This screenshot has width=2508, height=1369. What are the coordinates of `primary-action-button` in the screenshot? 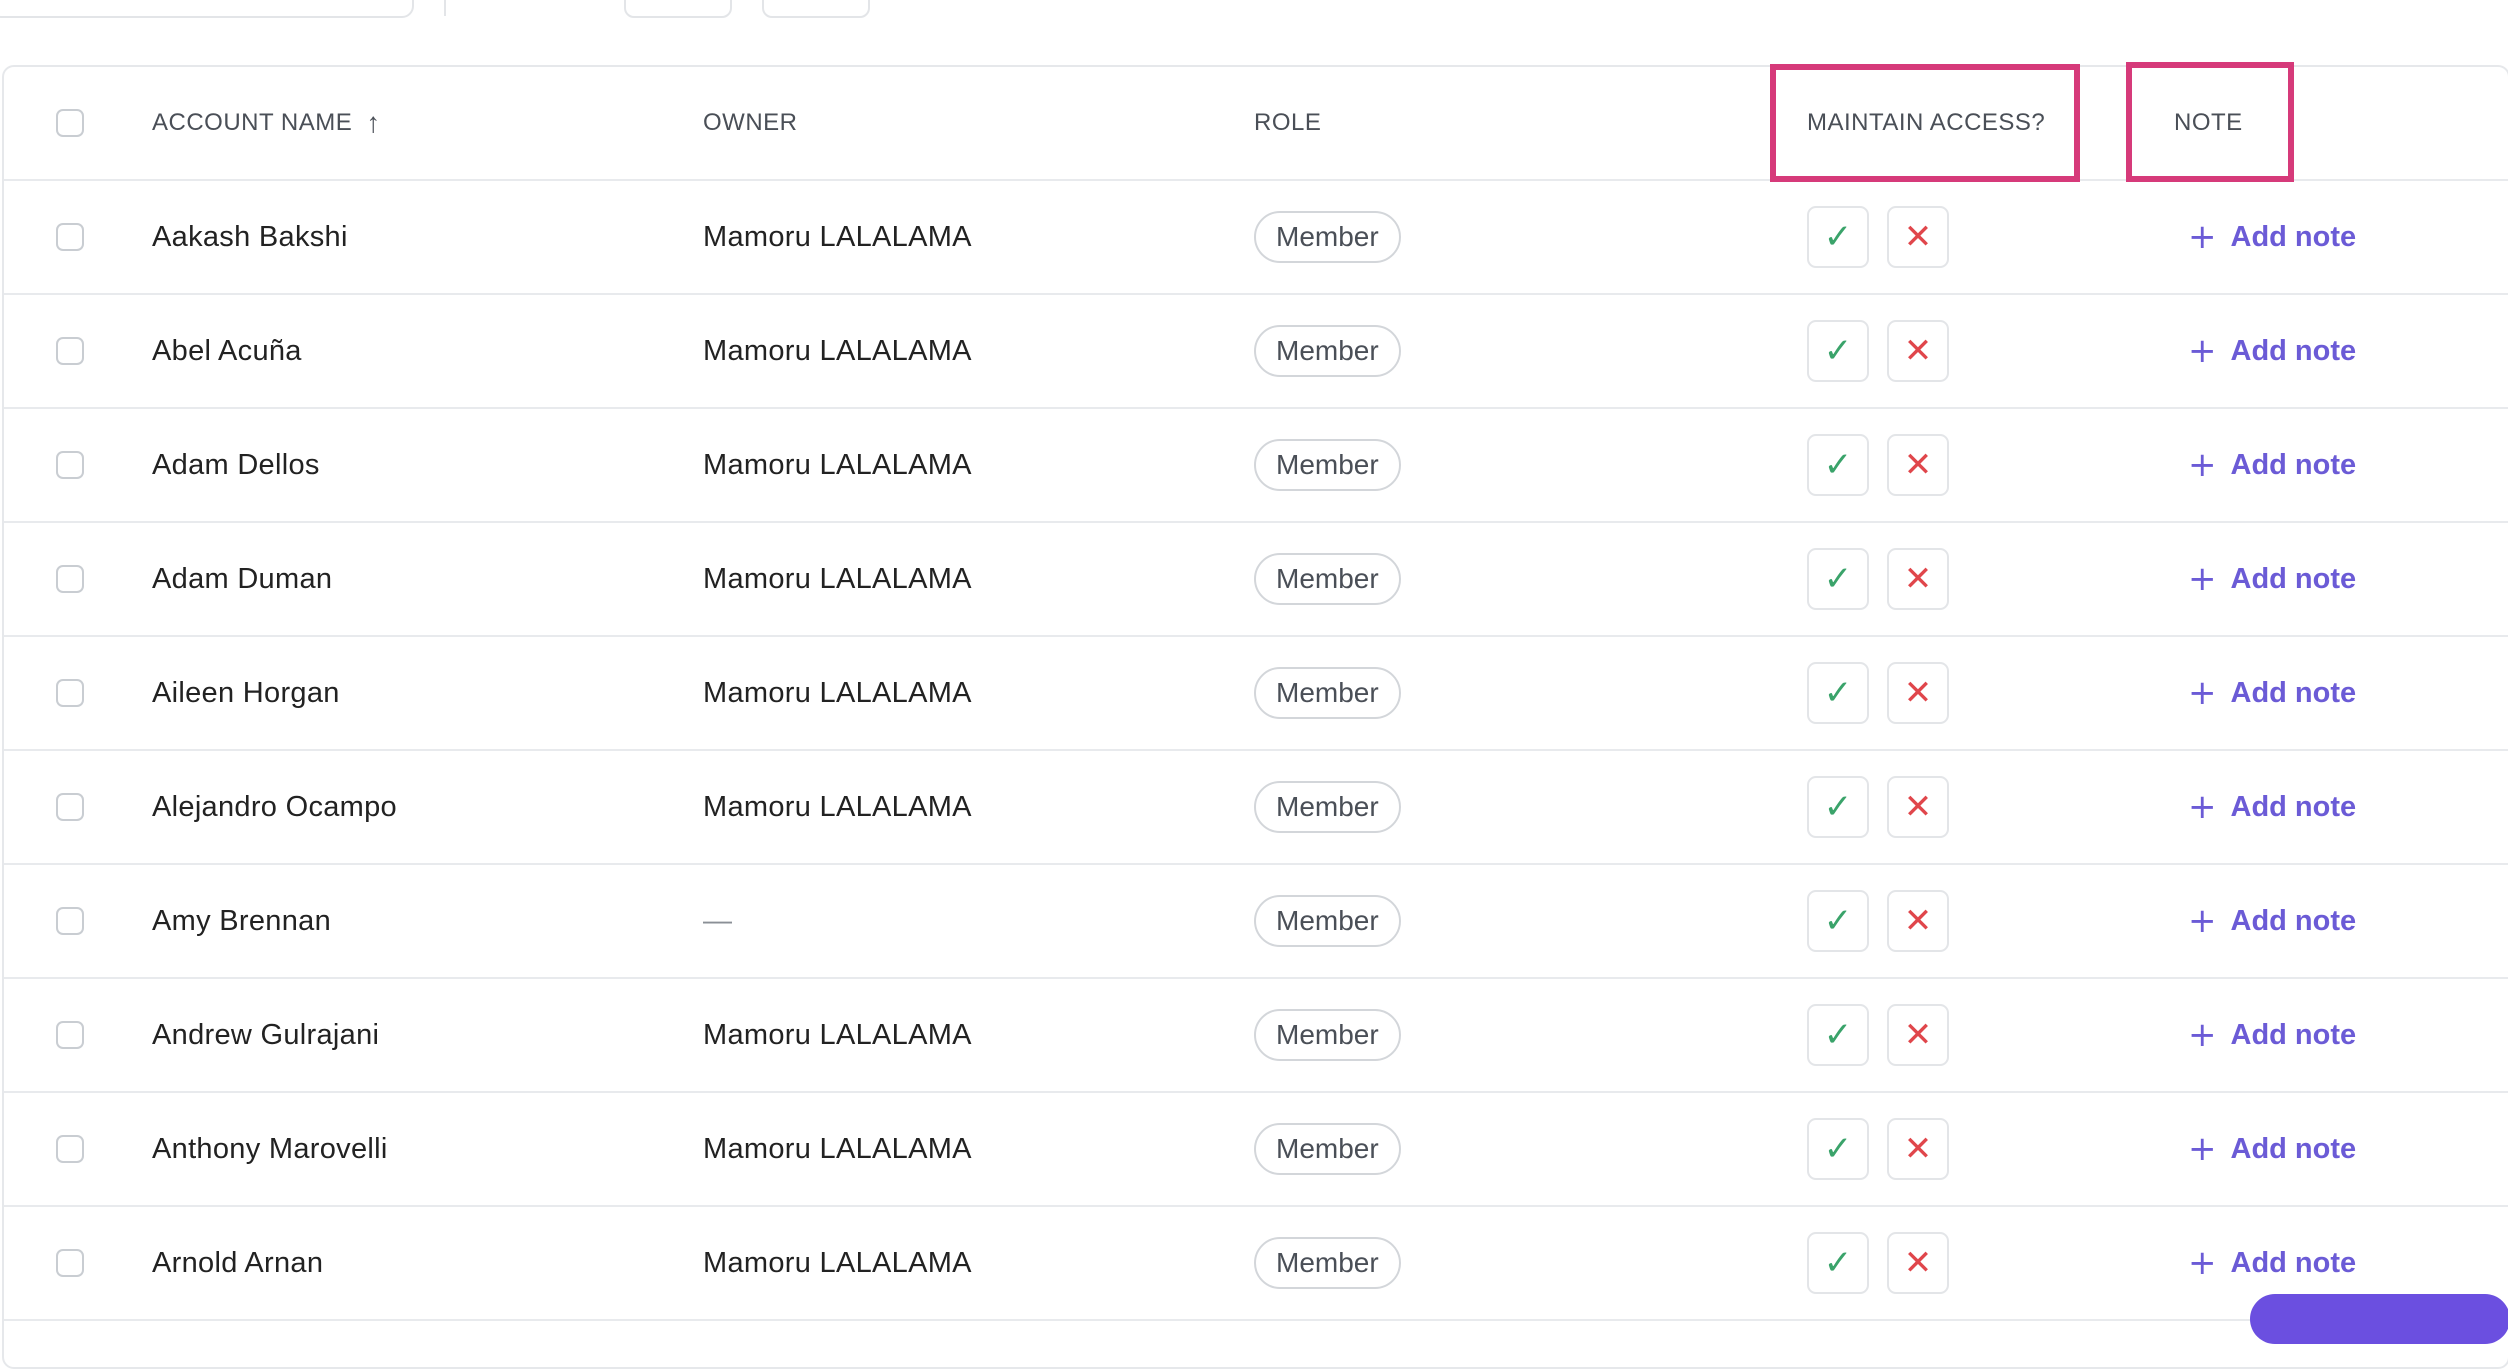 It's located at (2379, 1319).